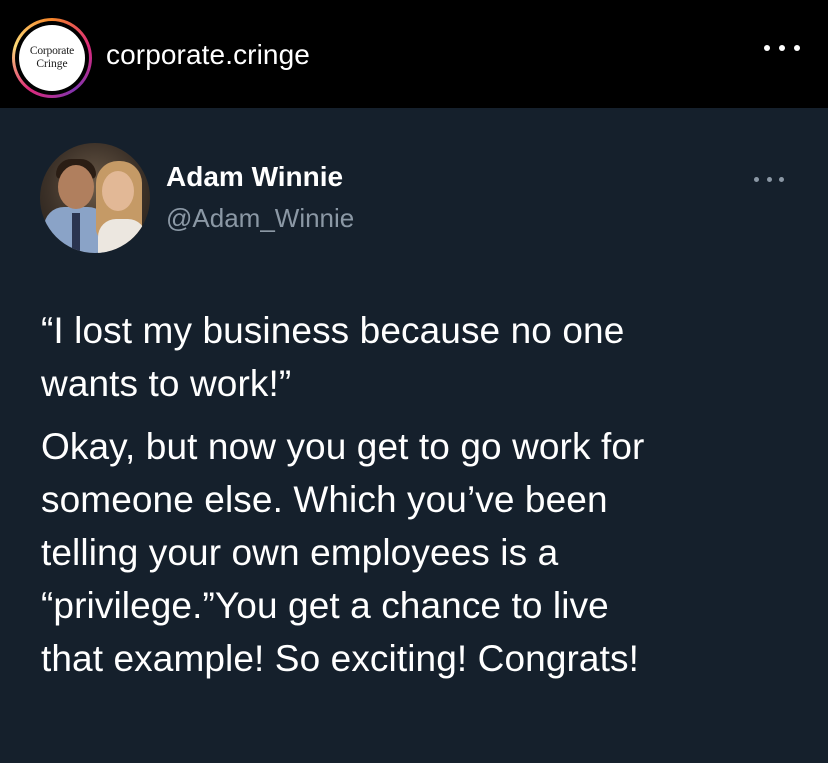 The image size is (828, 763). I want to click on avatar-ring-gap: Corporate Cringe, so click(52, 58).